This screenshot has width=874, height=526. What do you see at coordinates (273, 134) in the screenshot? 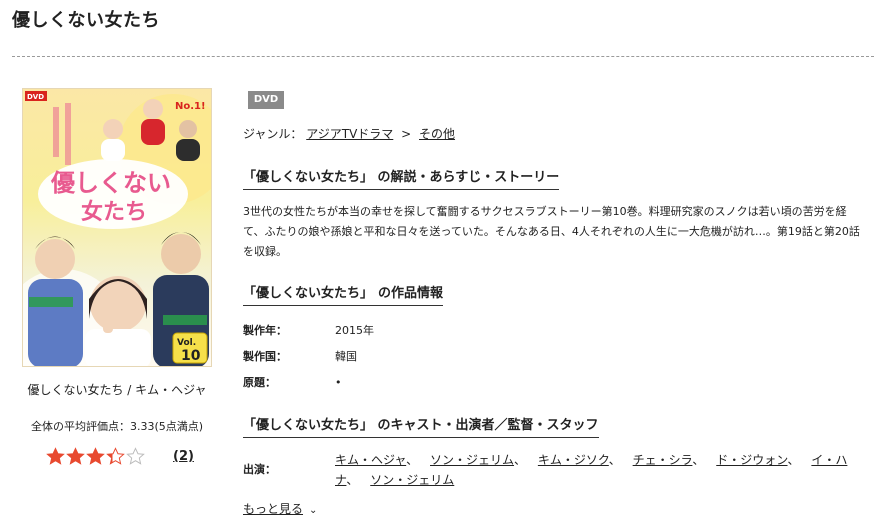
I see `genre-label: ジャンル：` at bounding box center [273, 134].